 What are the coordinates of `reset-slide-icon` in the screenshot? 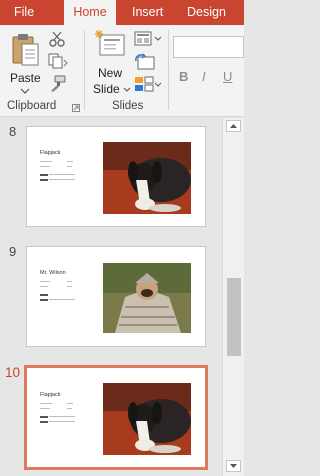 It's located at (145, 62).